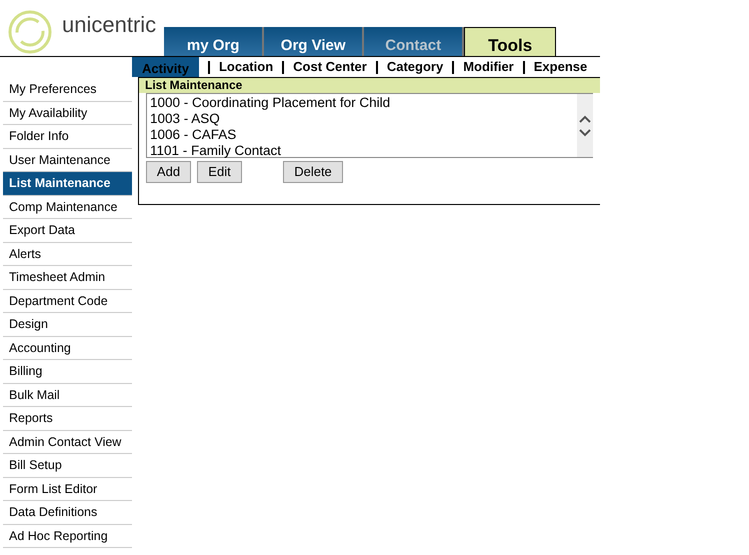 The height and width of the screenshot is (555, 749). I want to click on scroll-down-icon, so click(585, 132).